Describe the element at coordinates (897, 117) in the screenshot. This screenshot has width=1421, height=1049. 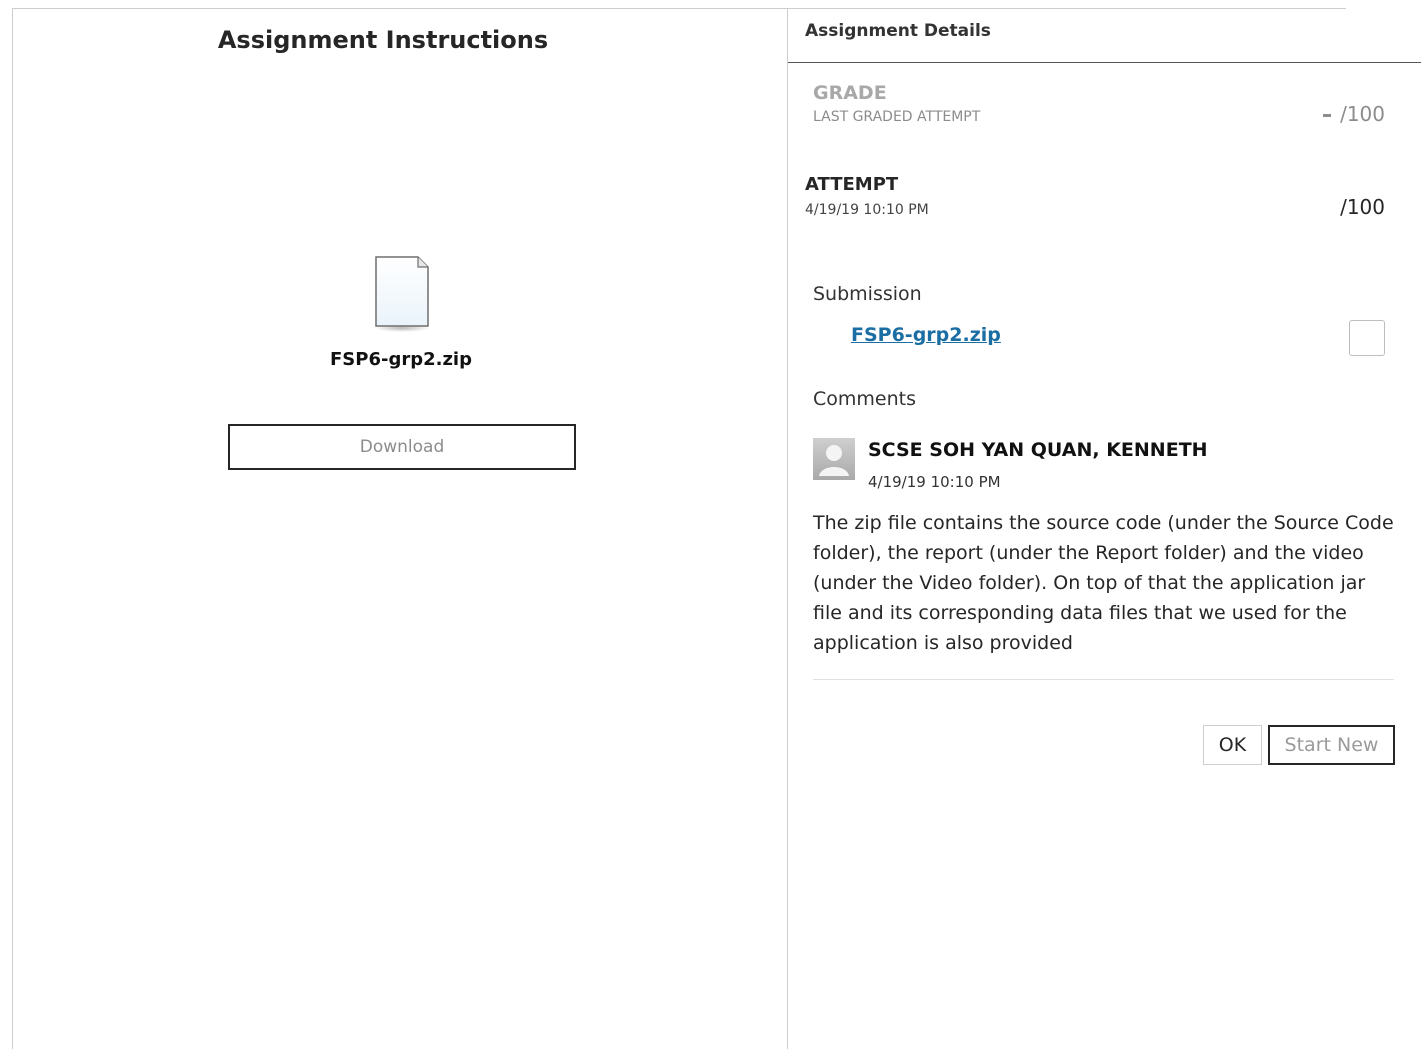
I see `grade-sublabel: LAST GRADED ATTEMPT` at that location.